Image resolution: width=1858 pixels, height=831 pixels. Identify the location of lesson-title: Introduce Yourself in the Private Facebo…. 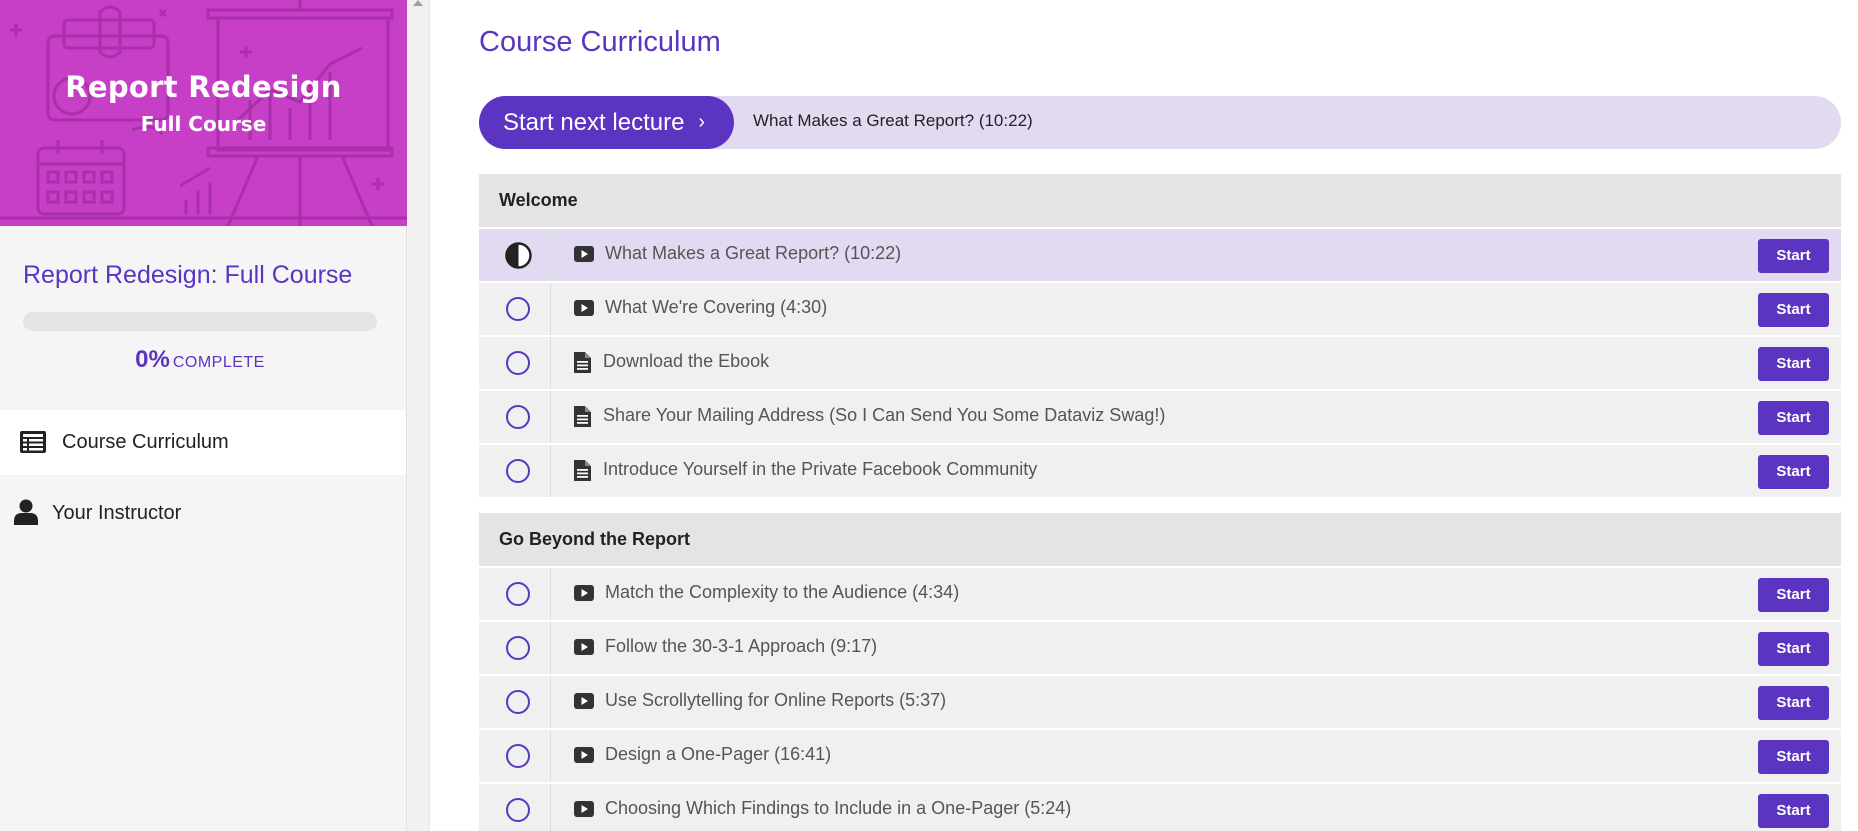
(820, 469).